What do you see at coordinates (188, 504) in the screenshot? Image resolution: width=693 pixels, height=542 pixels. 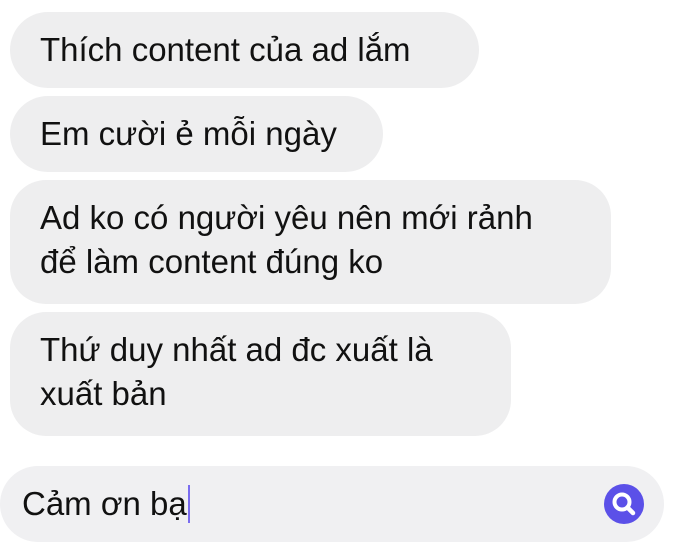 I see `text-caret` at bounding box center [188, 504].